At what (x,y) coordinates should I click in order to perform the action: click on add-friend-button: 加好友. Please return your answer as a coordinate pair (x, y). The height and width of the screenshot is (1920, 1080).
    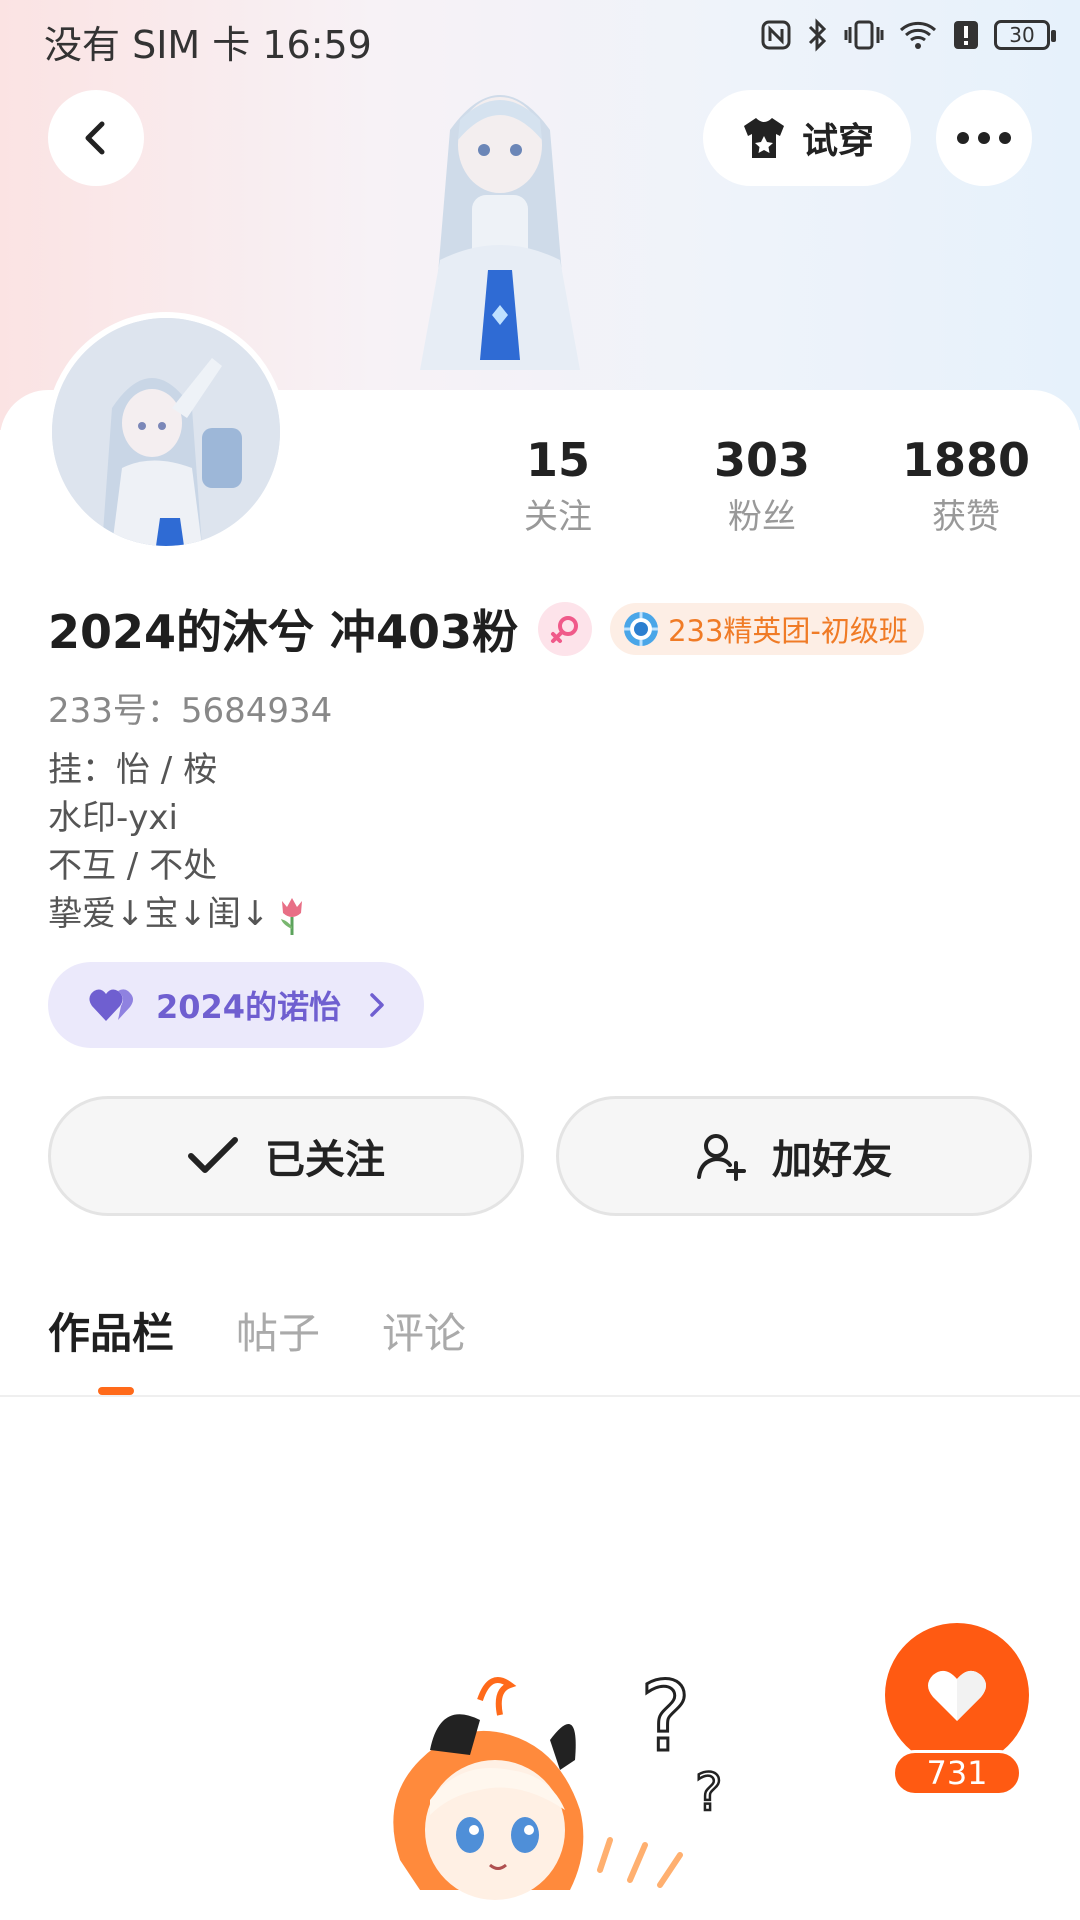
    Looking at the image, I should click on (794, 1156).